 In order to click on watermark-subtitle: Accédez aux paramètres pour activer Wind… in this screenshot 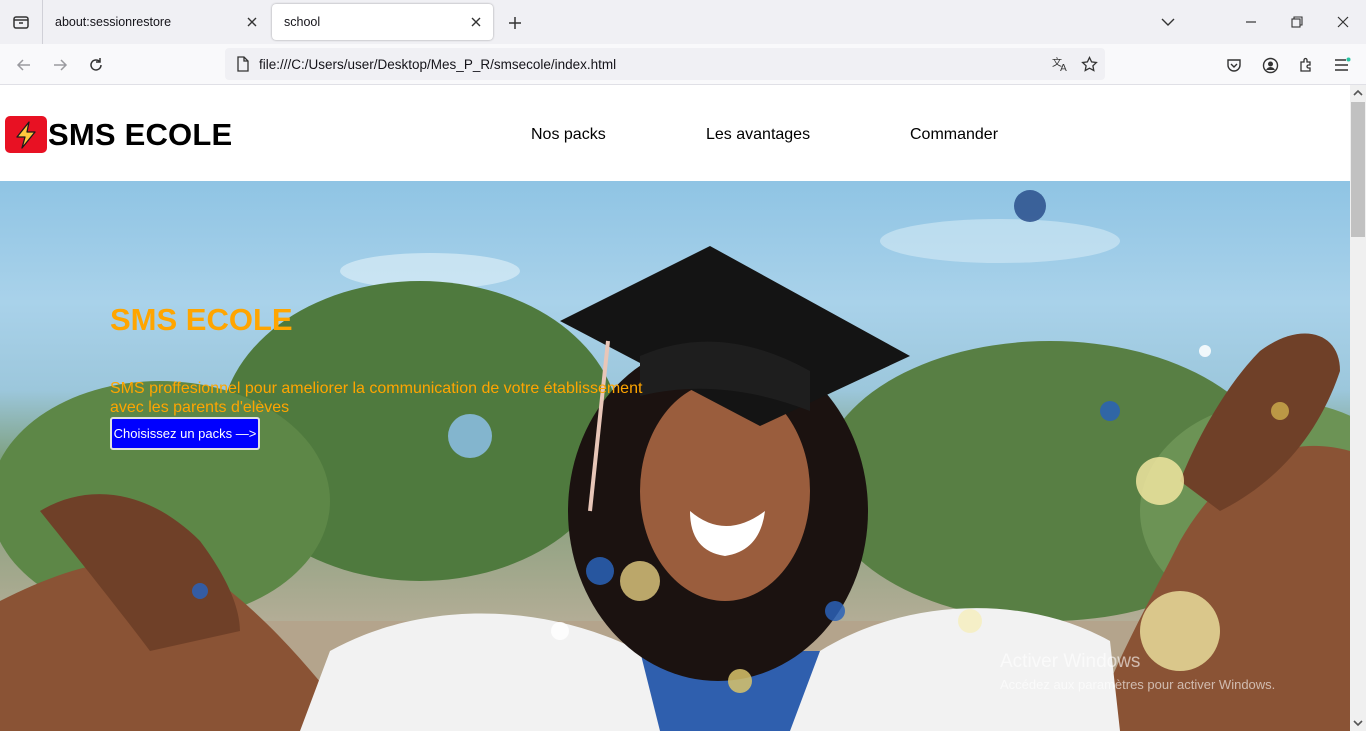, I will do `click(1138, 684)`.